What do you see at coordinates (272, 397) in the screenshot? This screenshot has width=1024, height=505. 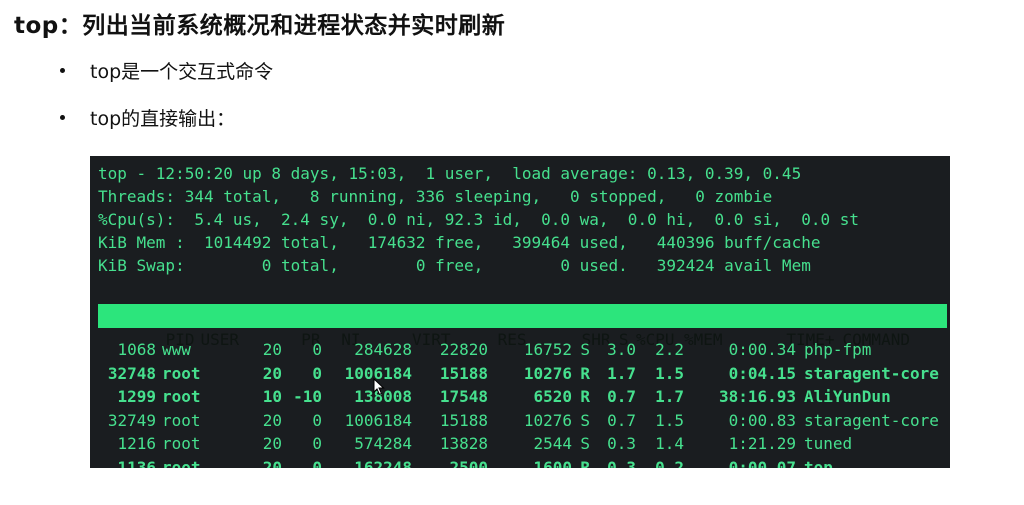 I see `cell-pr: 10` at bounding box center [272, 397].